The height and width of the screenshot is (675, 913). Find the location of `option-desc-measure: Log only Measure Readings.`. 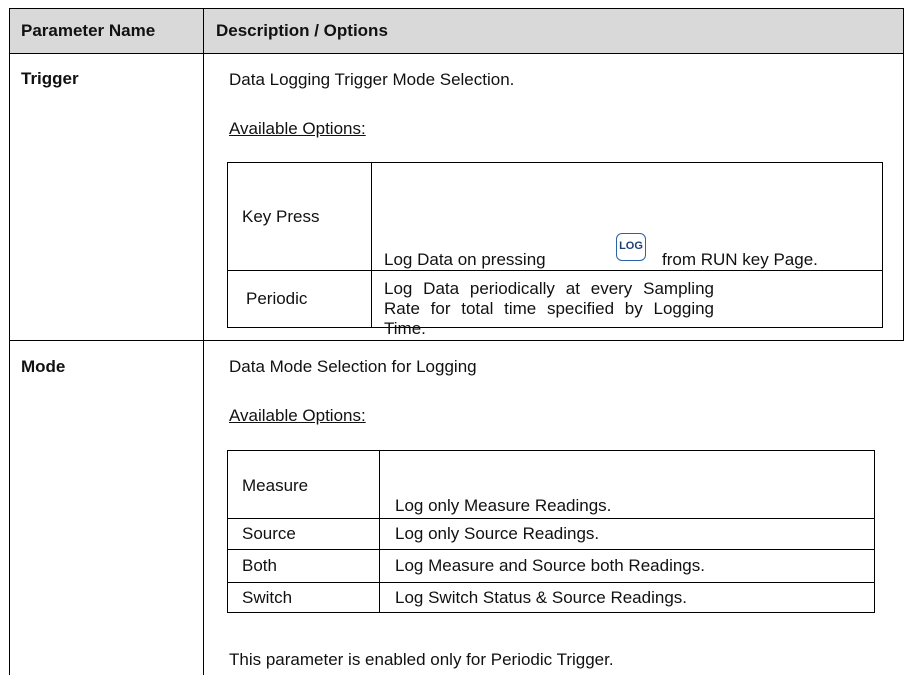

option-desc-measure: Log only Measure Readings. is located at coordinates (503, 505).